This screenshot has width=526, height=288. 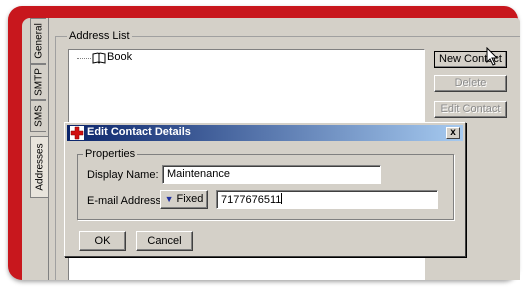 I want to click on email-type-dropdown: ▼ Fixed, so click(x=184, y=199).